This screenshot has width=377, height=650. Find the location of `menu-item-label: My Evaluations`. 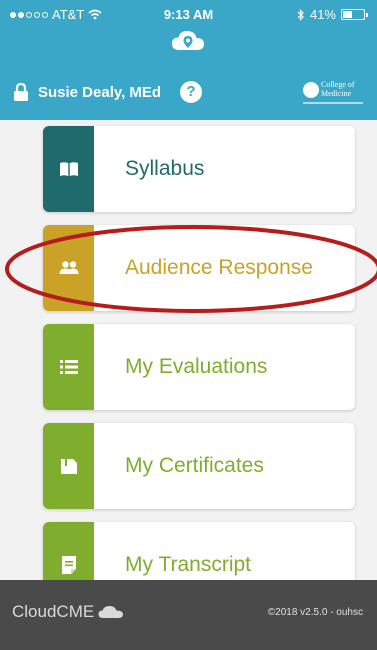

menu-item-label: My Evaluations is located at coordinates (196, 366).